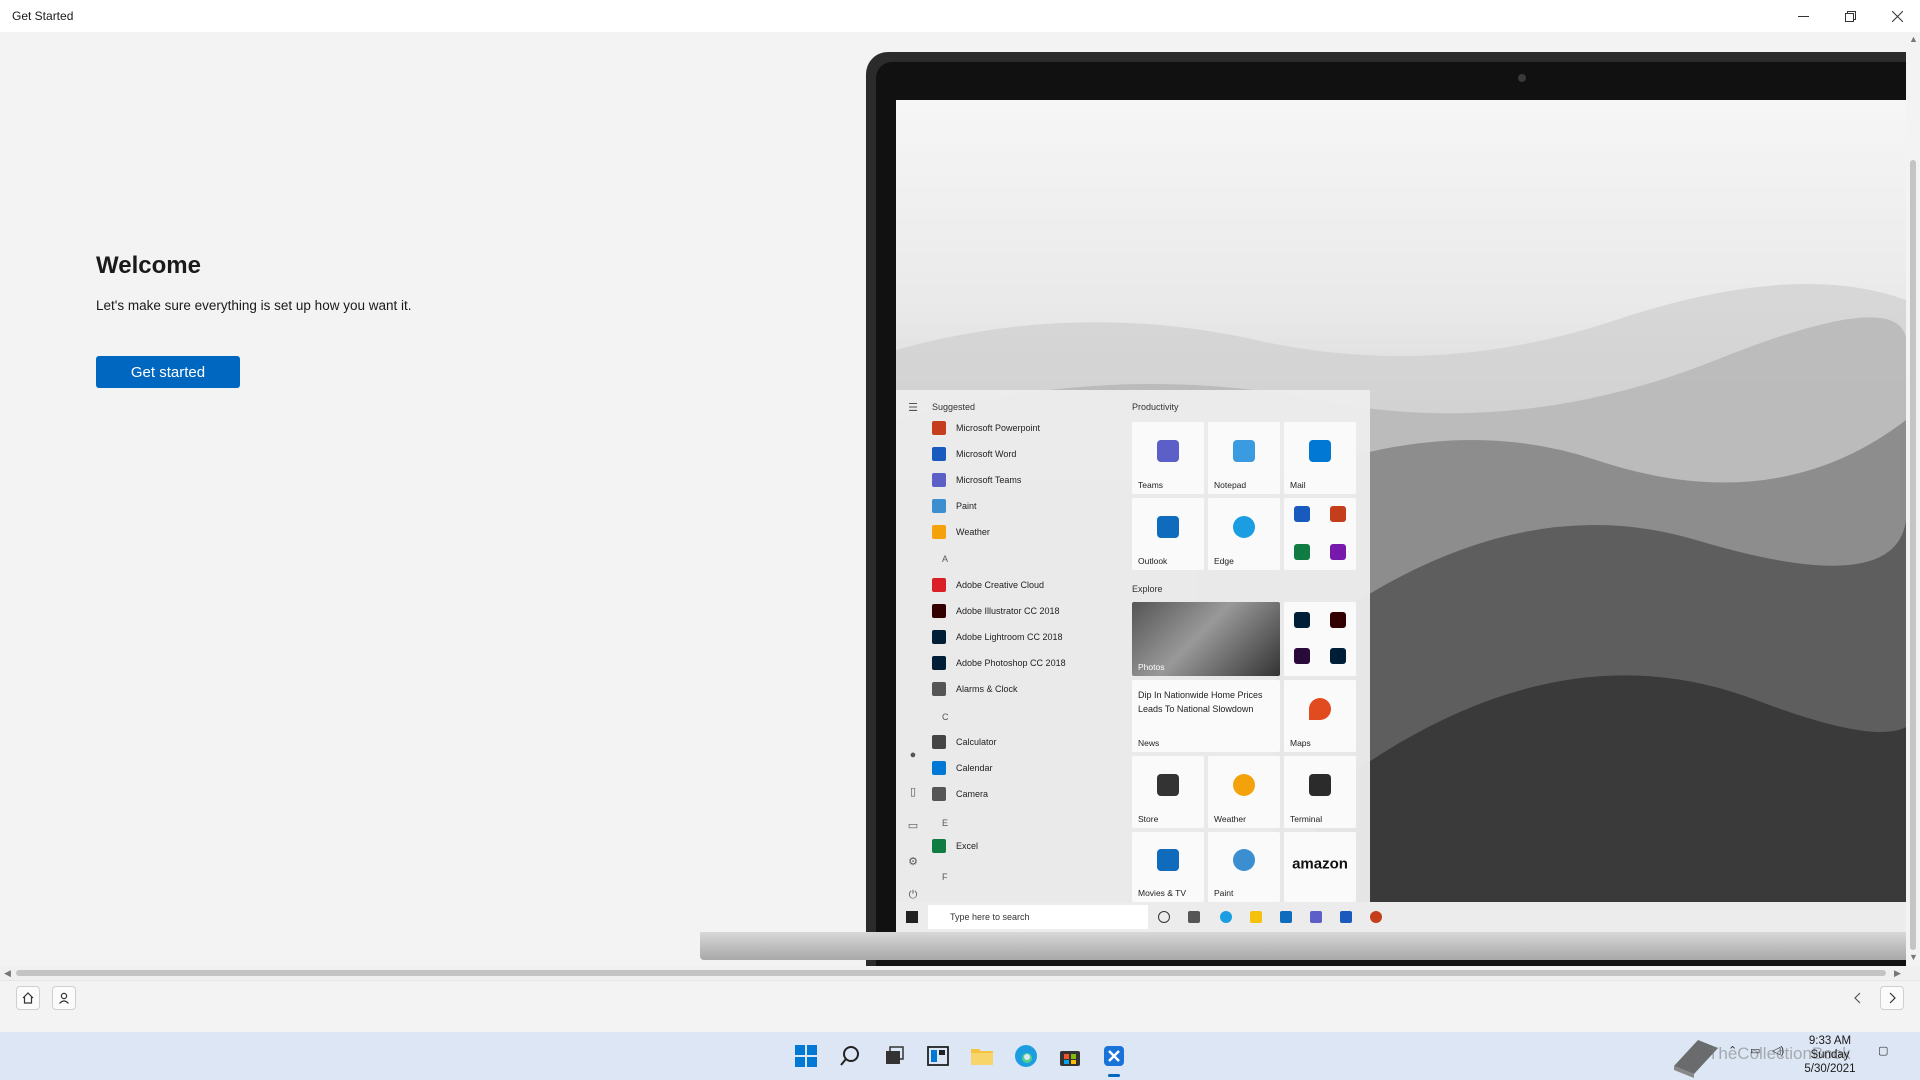  What do you see at coordinates (960, 997) in the screenshot?
I see `bottom-navigation` at bounding box center [960, 997].